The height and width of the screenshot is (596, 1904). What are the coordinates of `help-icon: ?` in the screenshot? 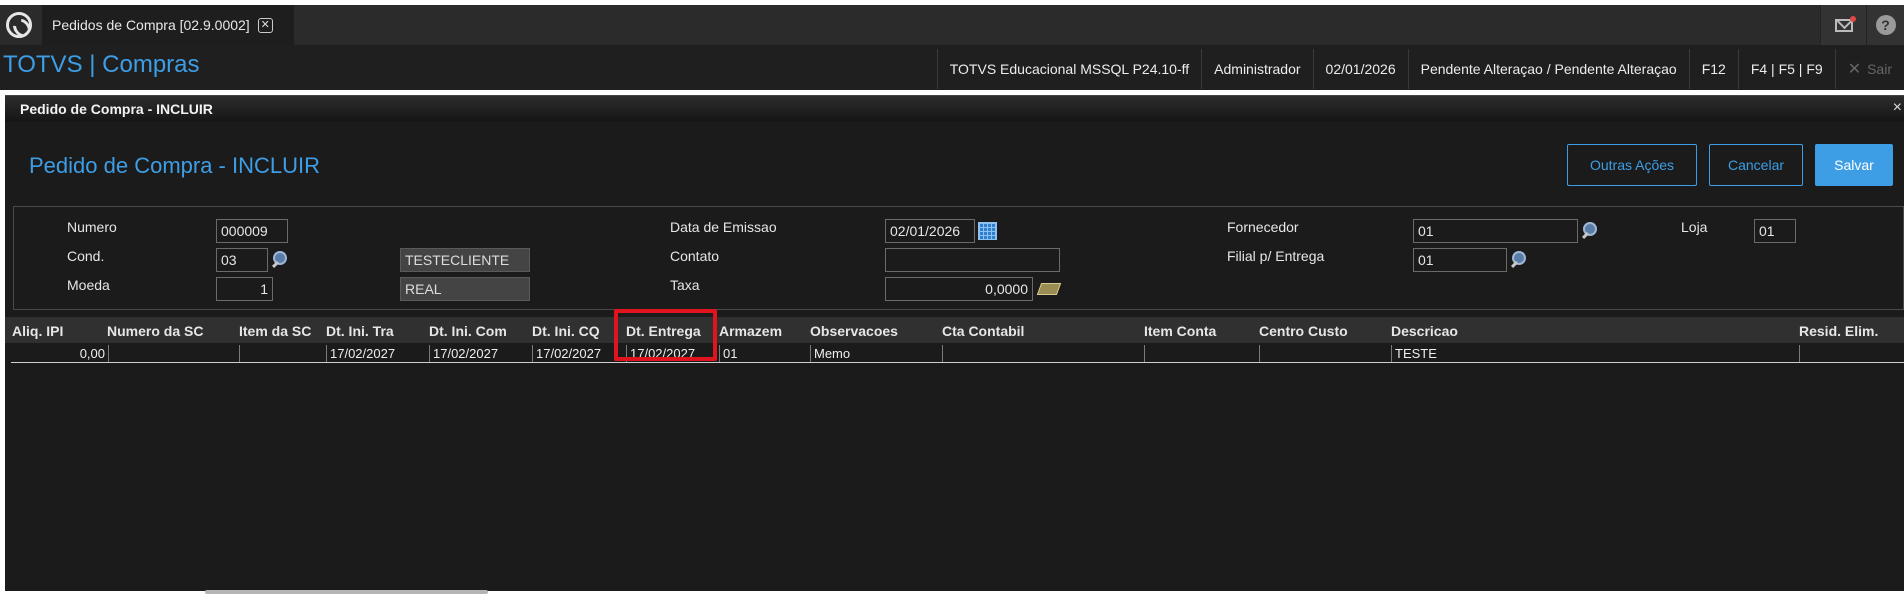 It's located at (1885, 25).